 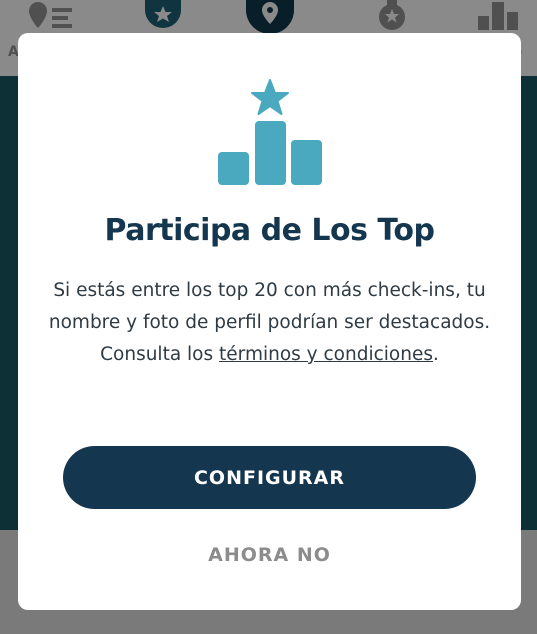 What do you see at coordinates (269, 555) in the screenshot?
I see `not-now-button: AHORA NO` at bounding box center [269, 555].